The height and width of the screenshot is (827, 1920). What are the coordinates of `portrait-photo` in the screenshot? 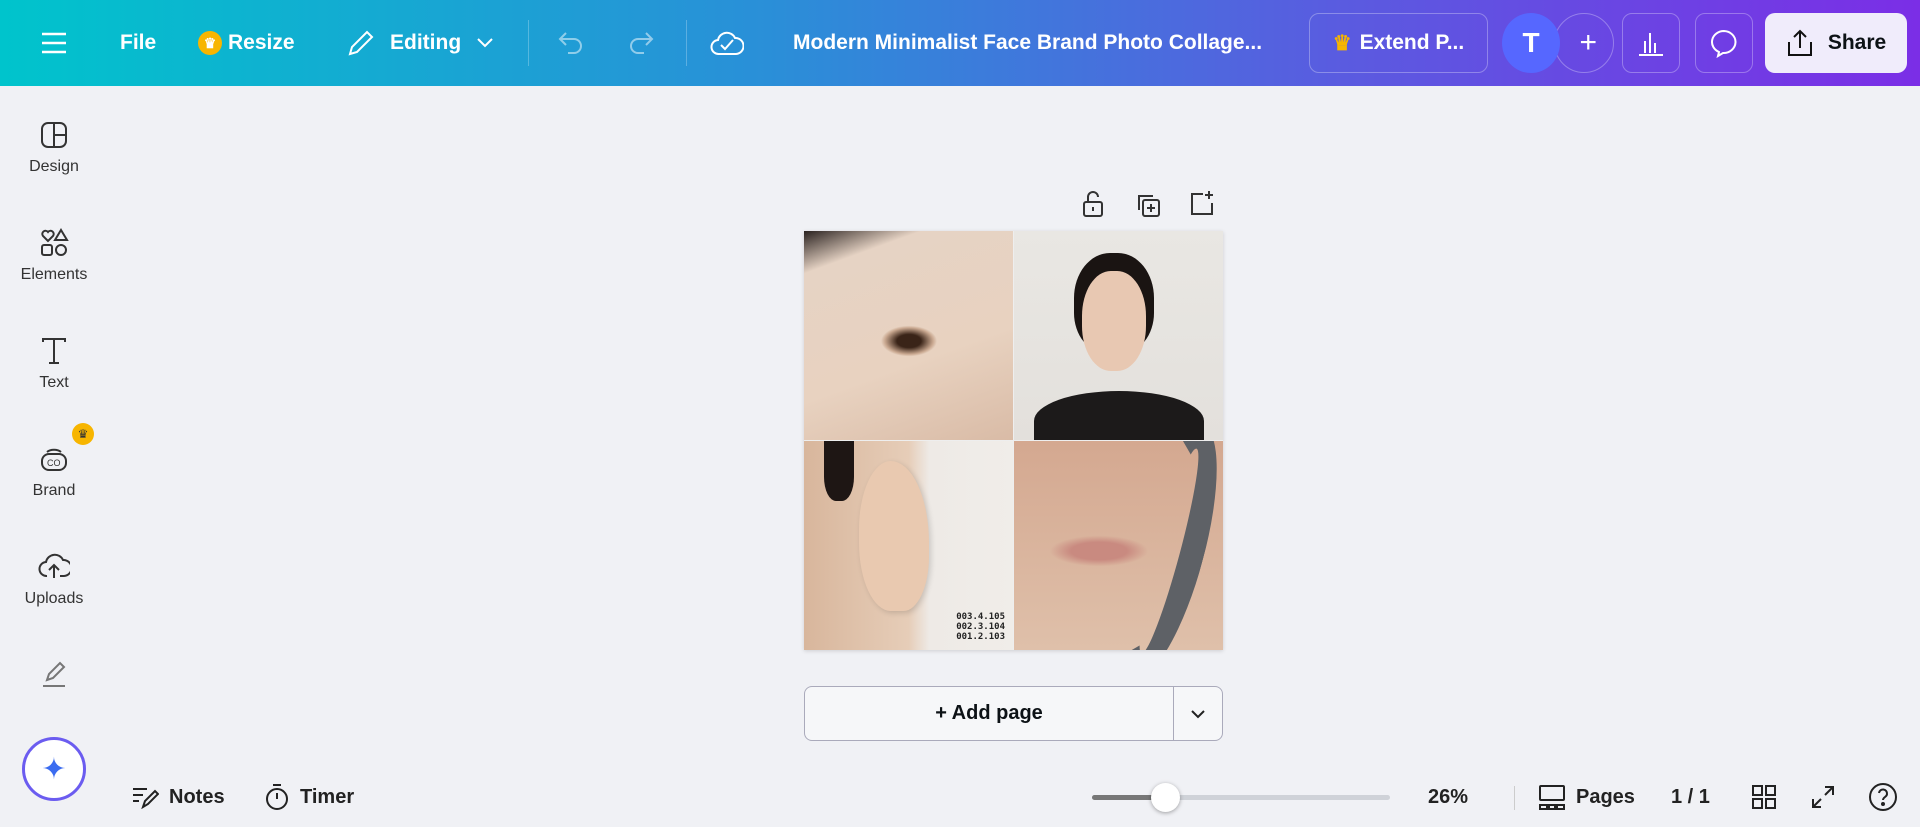 It's located at (1118, 335).